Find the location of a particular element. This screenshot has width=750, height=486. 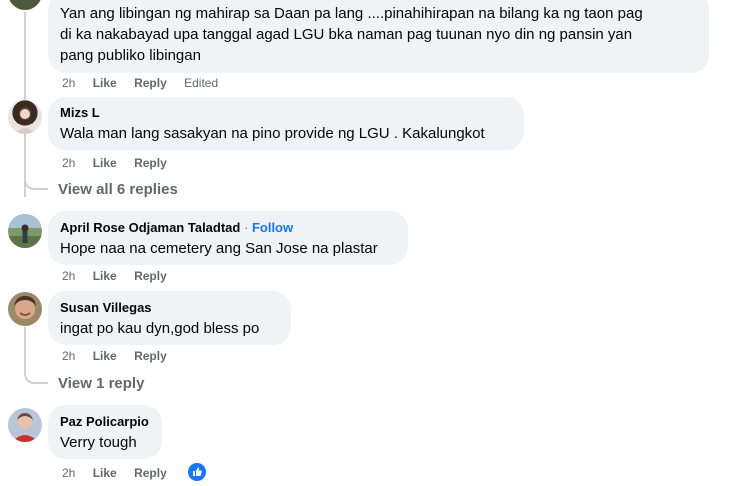

comment-author: Susan Villegas is located at coordinates (169, 307).